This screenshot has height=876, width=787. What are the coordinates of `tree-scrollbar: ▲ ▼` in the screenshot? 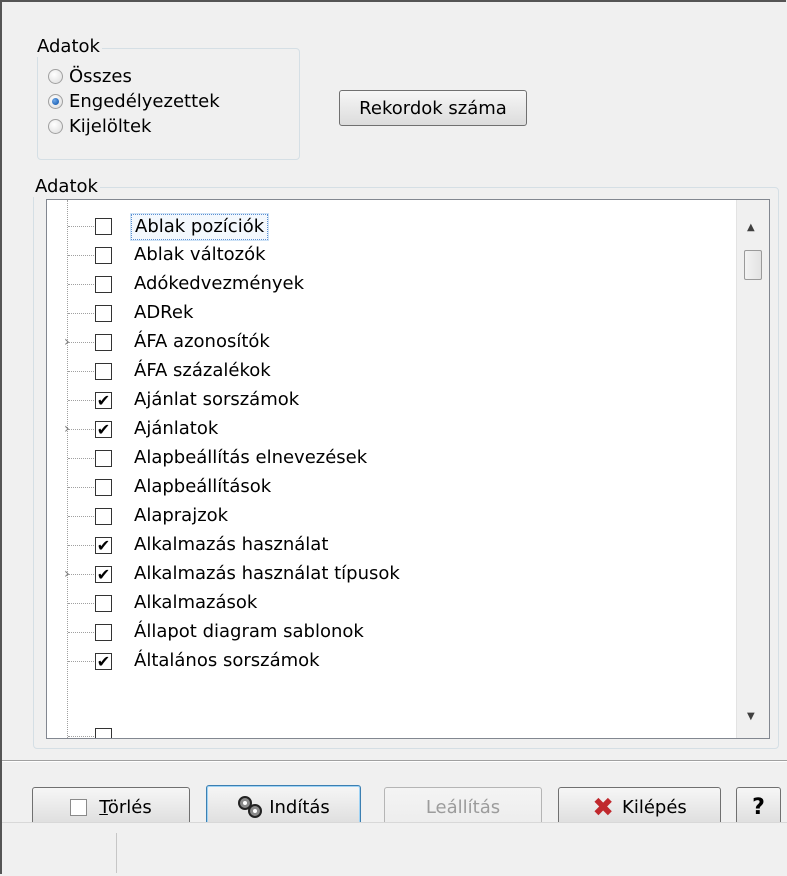 It's located at (752, 469).